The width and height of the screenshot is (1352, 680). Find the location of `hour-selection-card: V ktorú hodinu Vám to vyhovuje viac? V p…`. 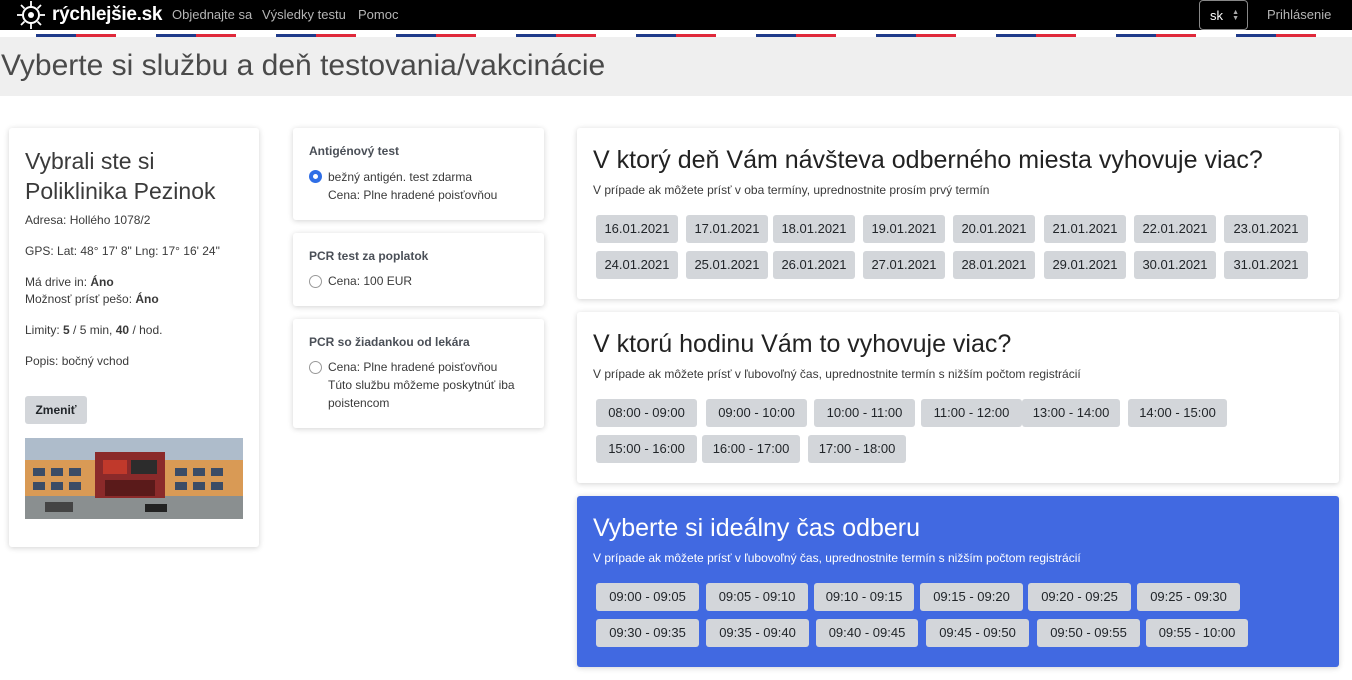

hour-selection-card: V ktorú hodinu Vám to vyhovuje viac? V p… is located at coordinates (958, 397).